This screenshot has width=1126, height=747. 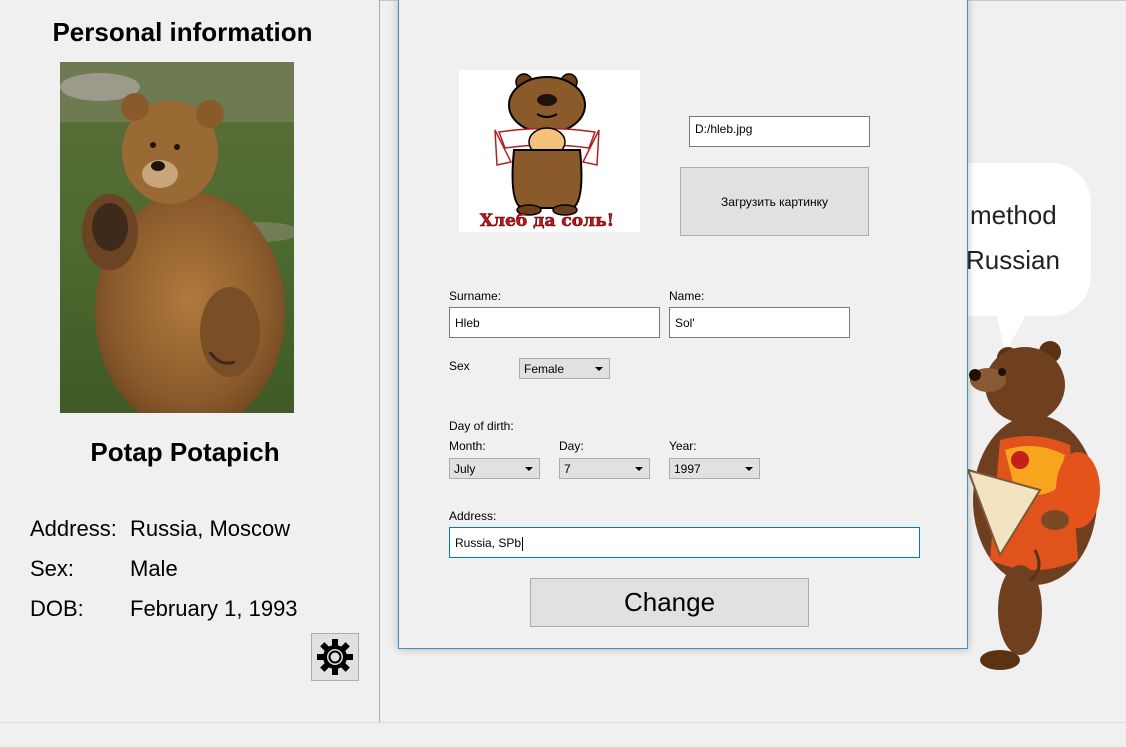 I want to click on address-field: Russia, SPb, so click(x=684, y=542).